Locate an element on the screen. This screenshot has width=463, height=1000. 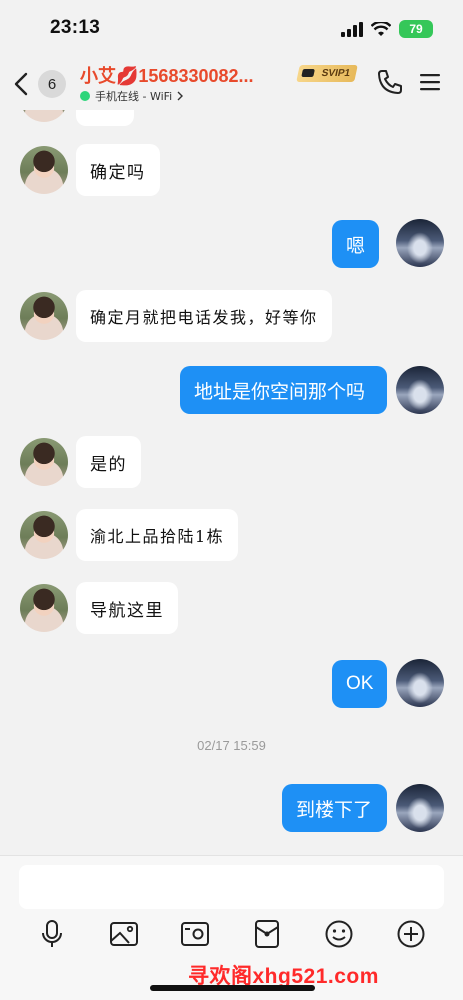
online-status-text: 手机在线 - WiFi is located at coordinates (134, 96).